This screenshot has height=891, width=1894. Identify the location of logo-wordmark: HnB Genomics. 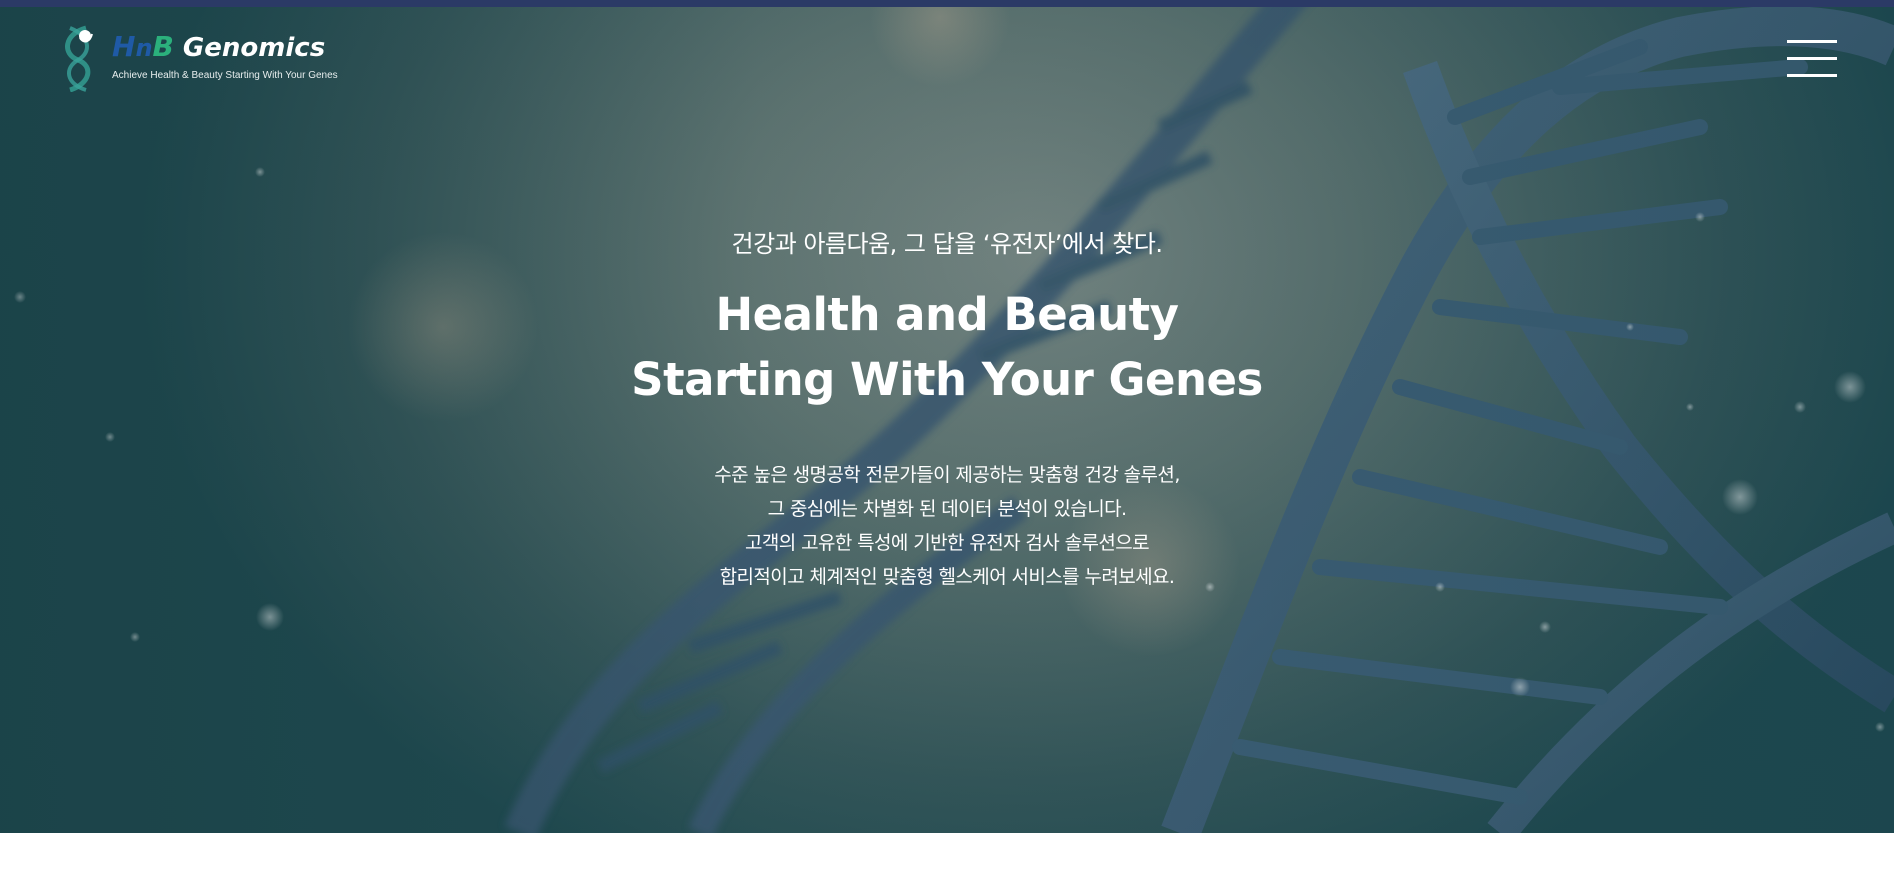
(218, 47).